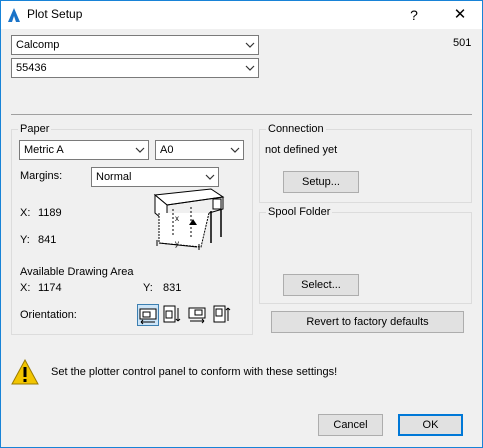 The image size is (483, 448). What do you see at coordinates (25, 240) in the screenshot?
I see `paper-y-label: Y:` at bounding box center [25, 240].